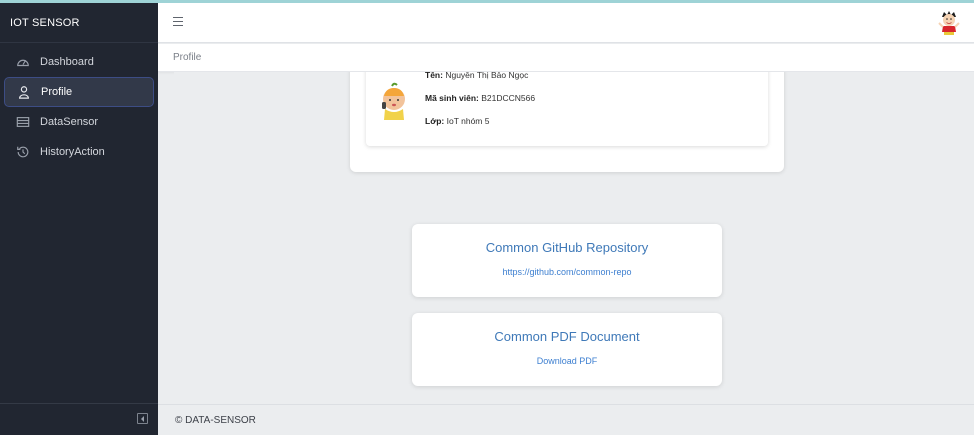 The width and height of the screenshot is (974, 435). What do you see at coordinates (566, 272) in the screenshot?
I see `github-repo-link: https://github.com/common-repo` at bounding box center [566, 272].